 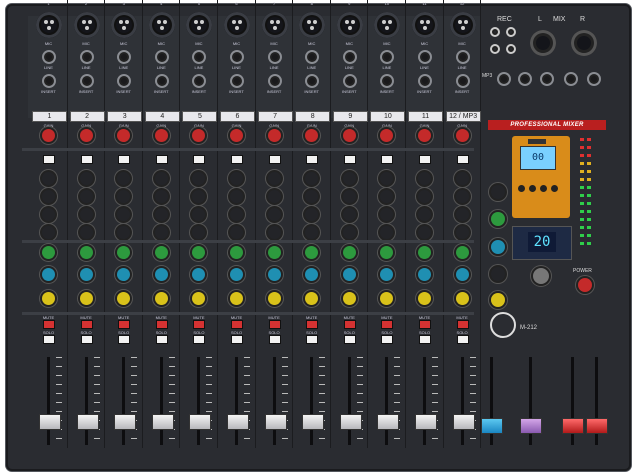 What do you see at coordinates (525, 79) in the screenshot?
I see `aux-send-jack` at bounding box center [525, 79].